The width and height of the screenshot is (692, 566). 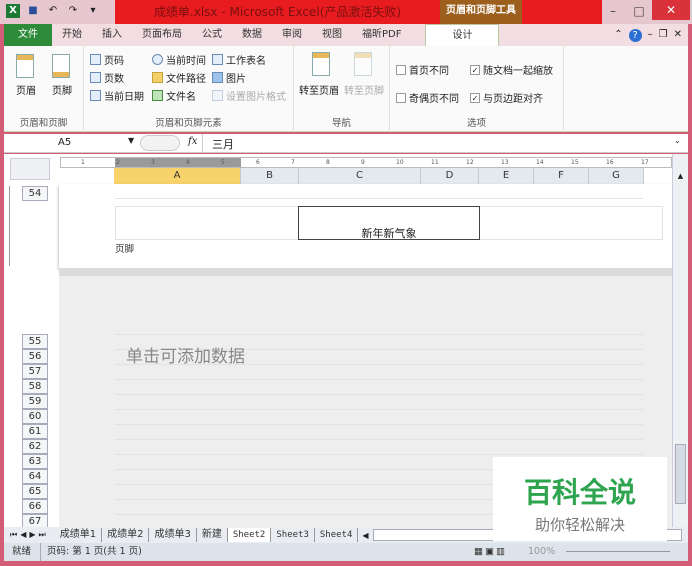 What do you see at coordinates (35, 416) in the screenshot?
I see `row-header-60: 60` at bounding box center [35, 416].